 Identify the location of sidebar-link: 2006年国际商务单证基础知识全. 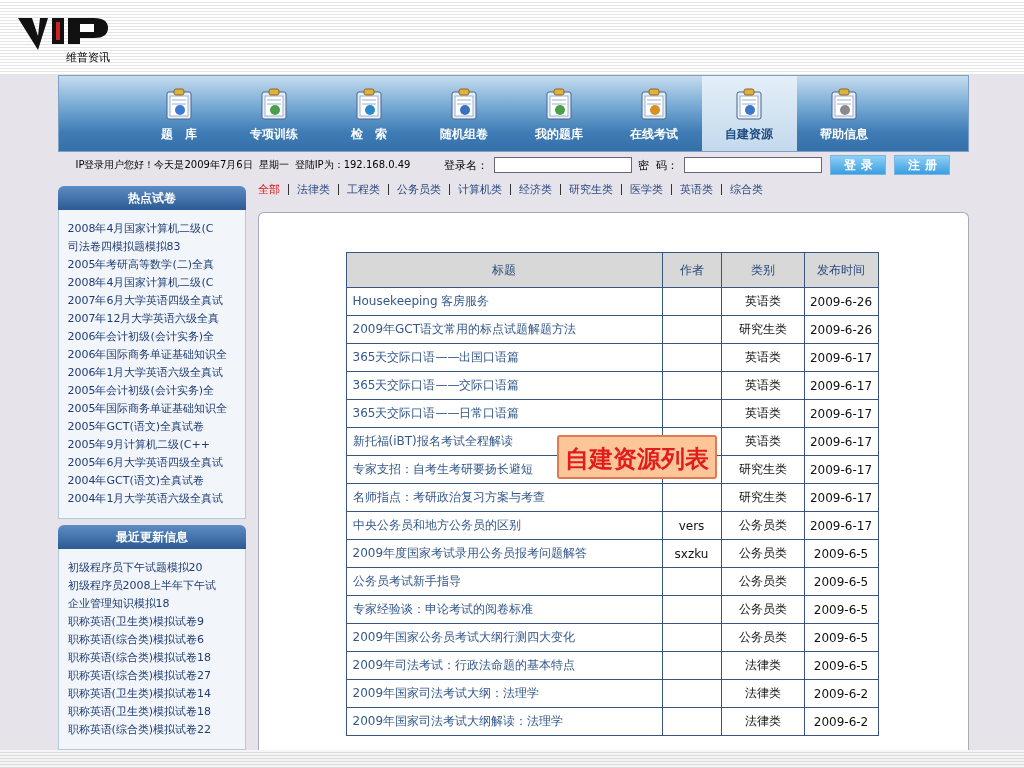
(147, 355).